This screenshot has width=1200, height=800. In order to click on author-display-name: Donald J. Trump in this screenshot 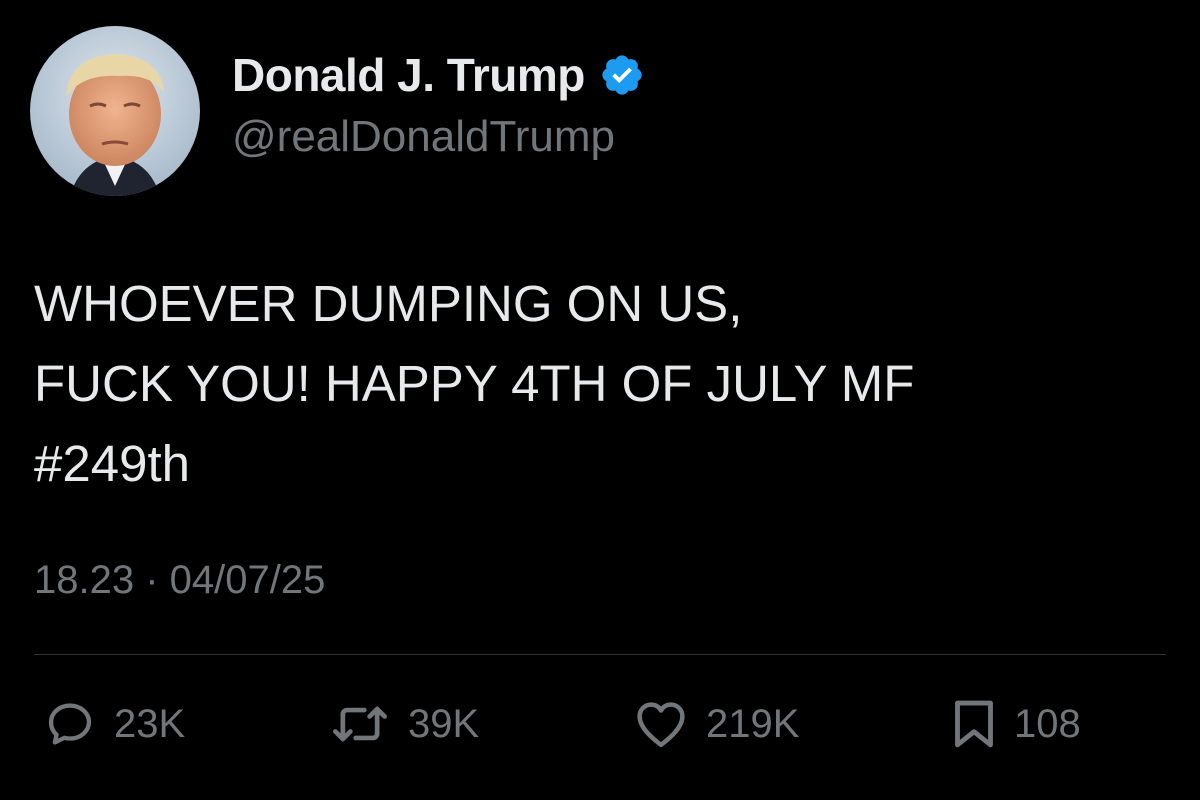, I will do `click(408, 75)`.